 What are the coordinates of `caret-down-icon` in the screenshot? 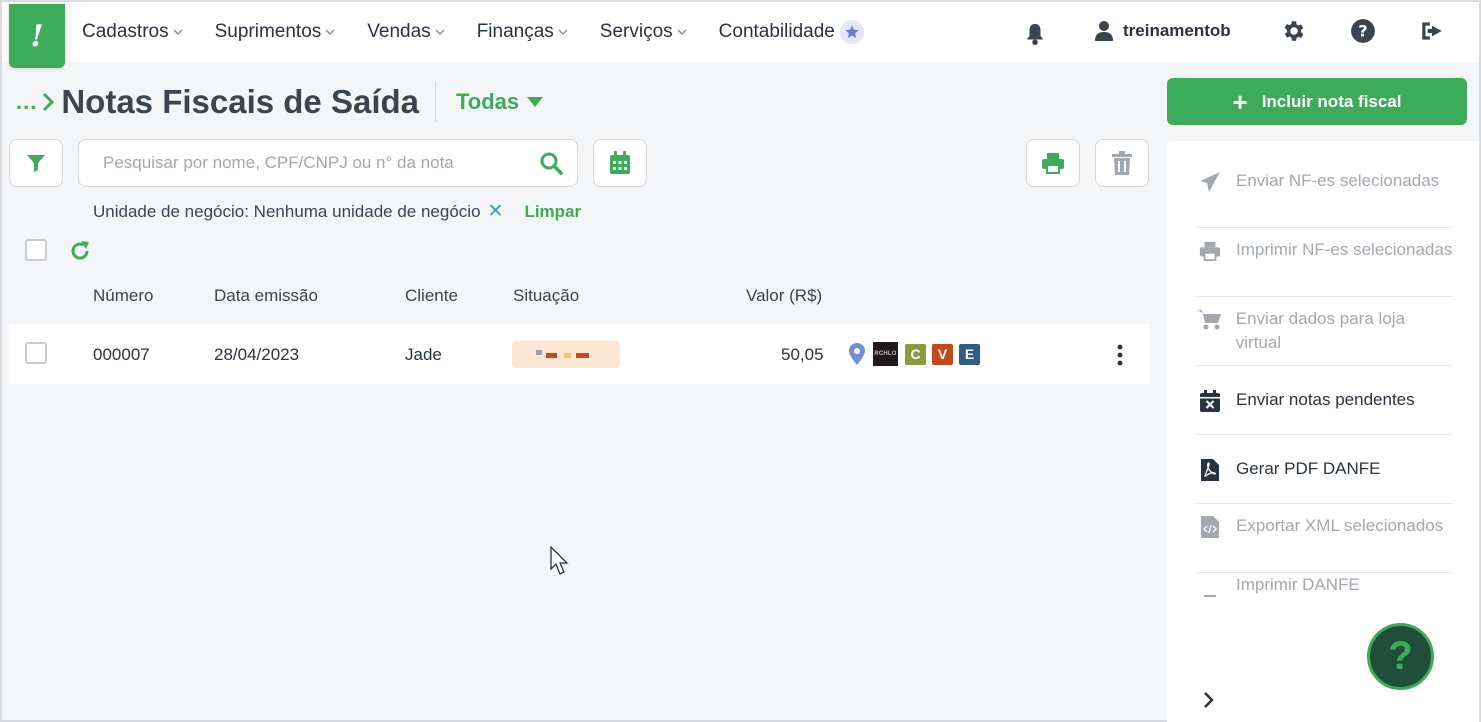 It's located at (535, 102).